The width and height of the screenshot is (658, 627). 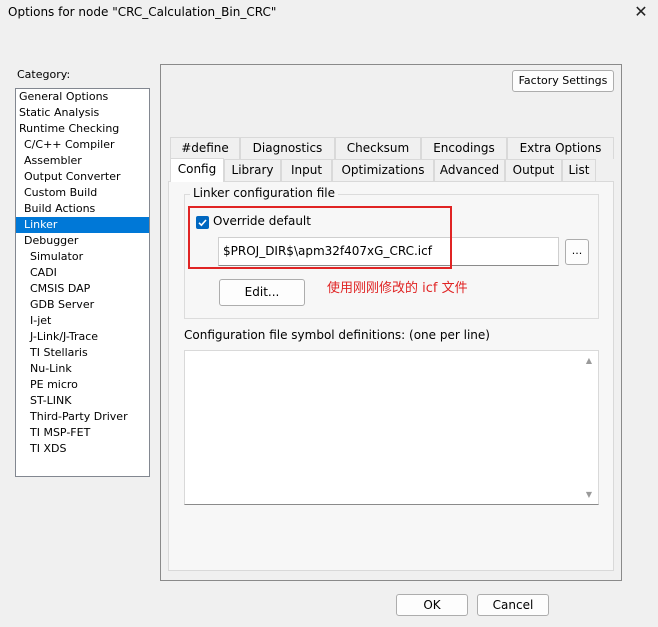 I want to click on linker-config-group-label: Linker configuration file, so click(x=264, y=193).